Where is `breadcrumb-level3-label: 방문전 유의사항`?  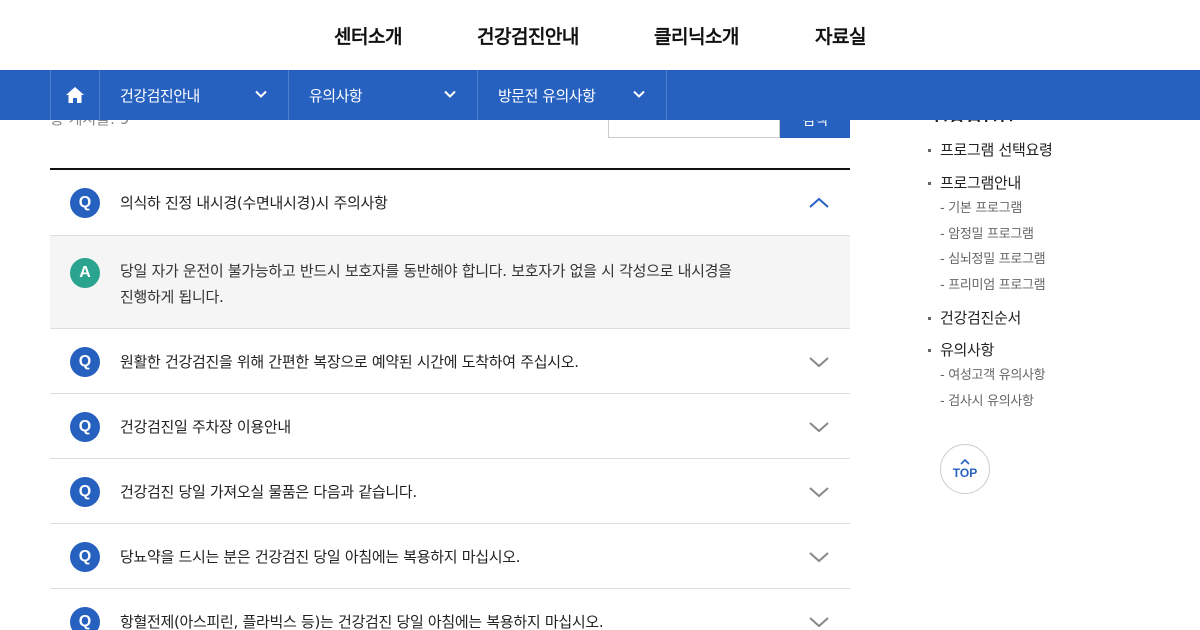
breadcrumb-level3-label: 방문전 유의사항 is located at coordinates (547, 95).